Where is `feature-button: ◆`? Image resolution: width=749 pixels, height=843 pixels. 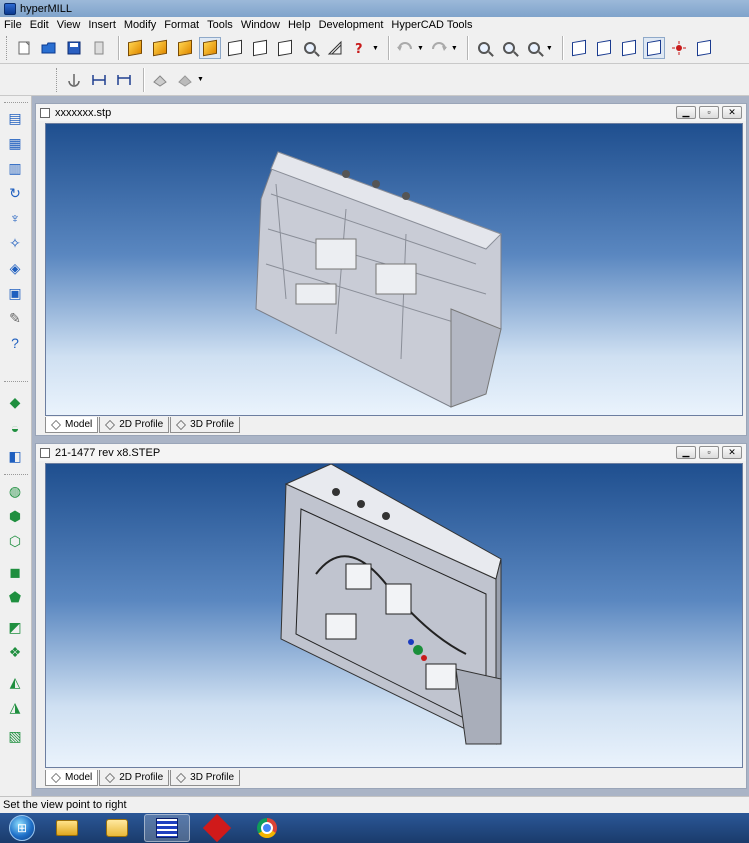
feature-button: ◆ is located at coordinates (15, 402).